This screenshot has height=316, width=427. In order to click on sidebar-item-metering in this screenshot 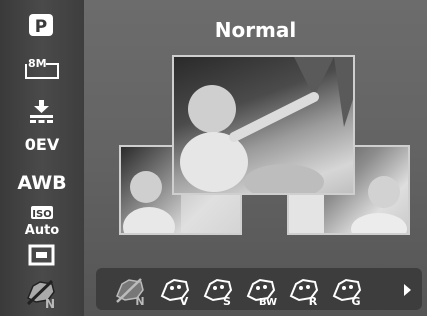, I will do `click(42, 255)`.